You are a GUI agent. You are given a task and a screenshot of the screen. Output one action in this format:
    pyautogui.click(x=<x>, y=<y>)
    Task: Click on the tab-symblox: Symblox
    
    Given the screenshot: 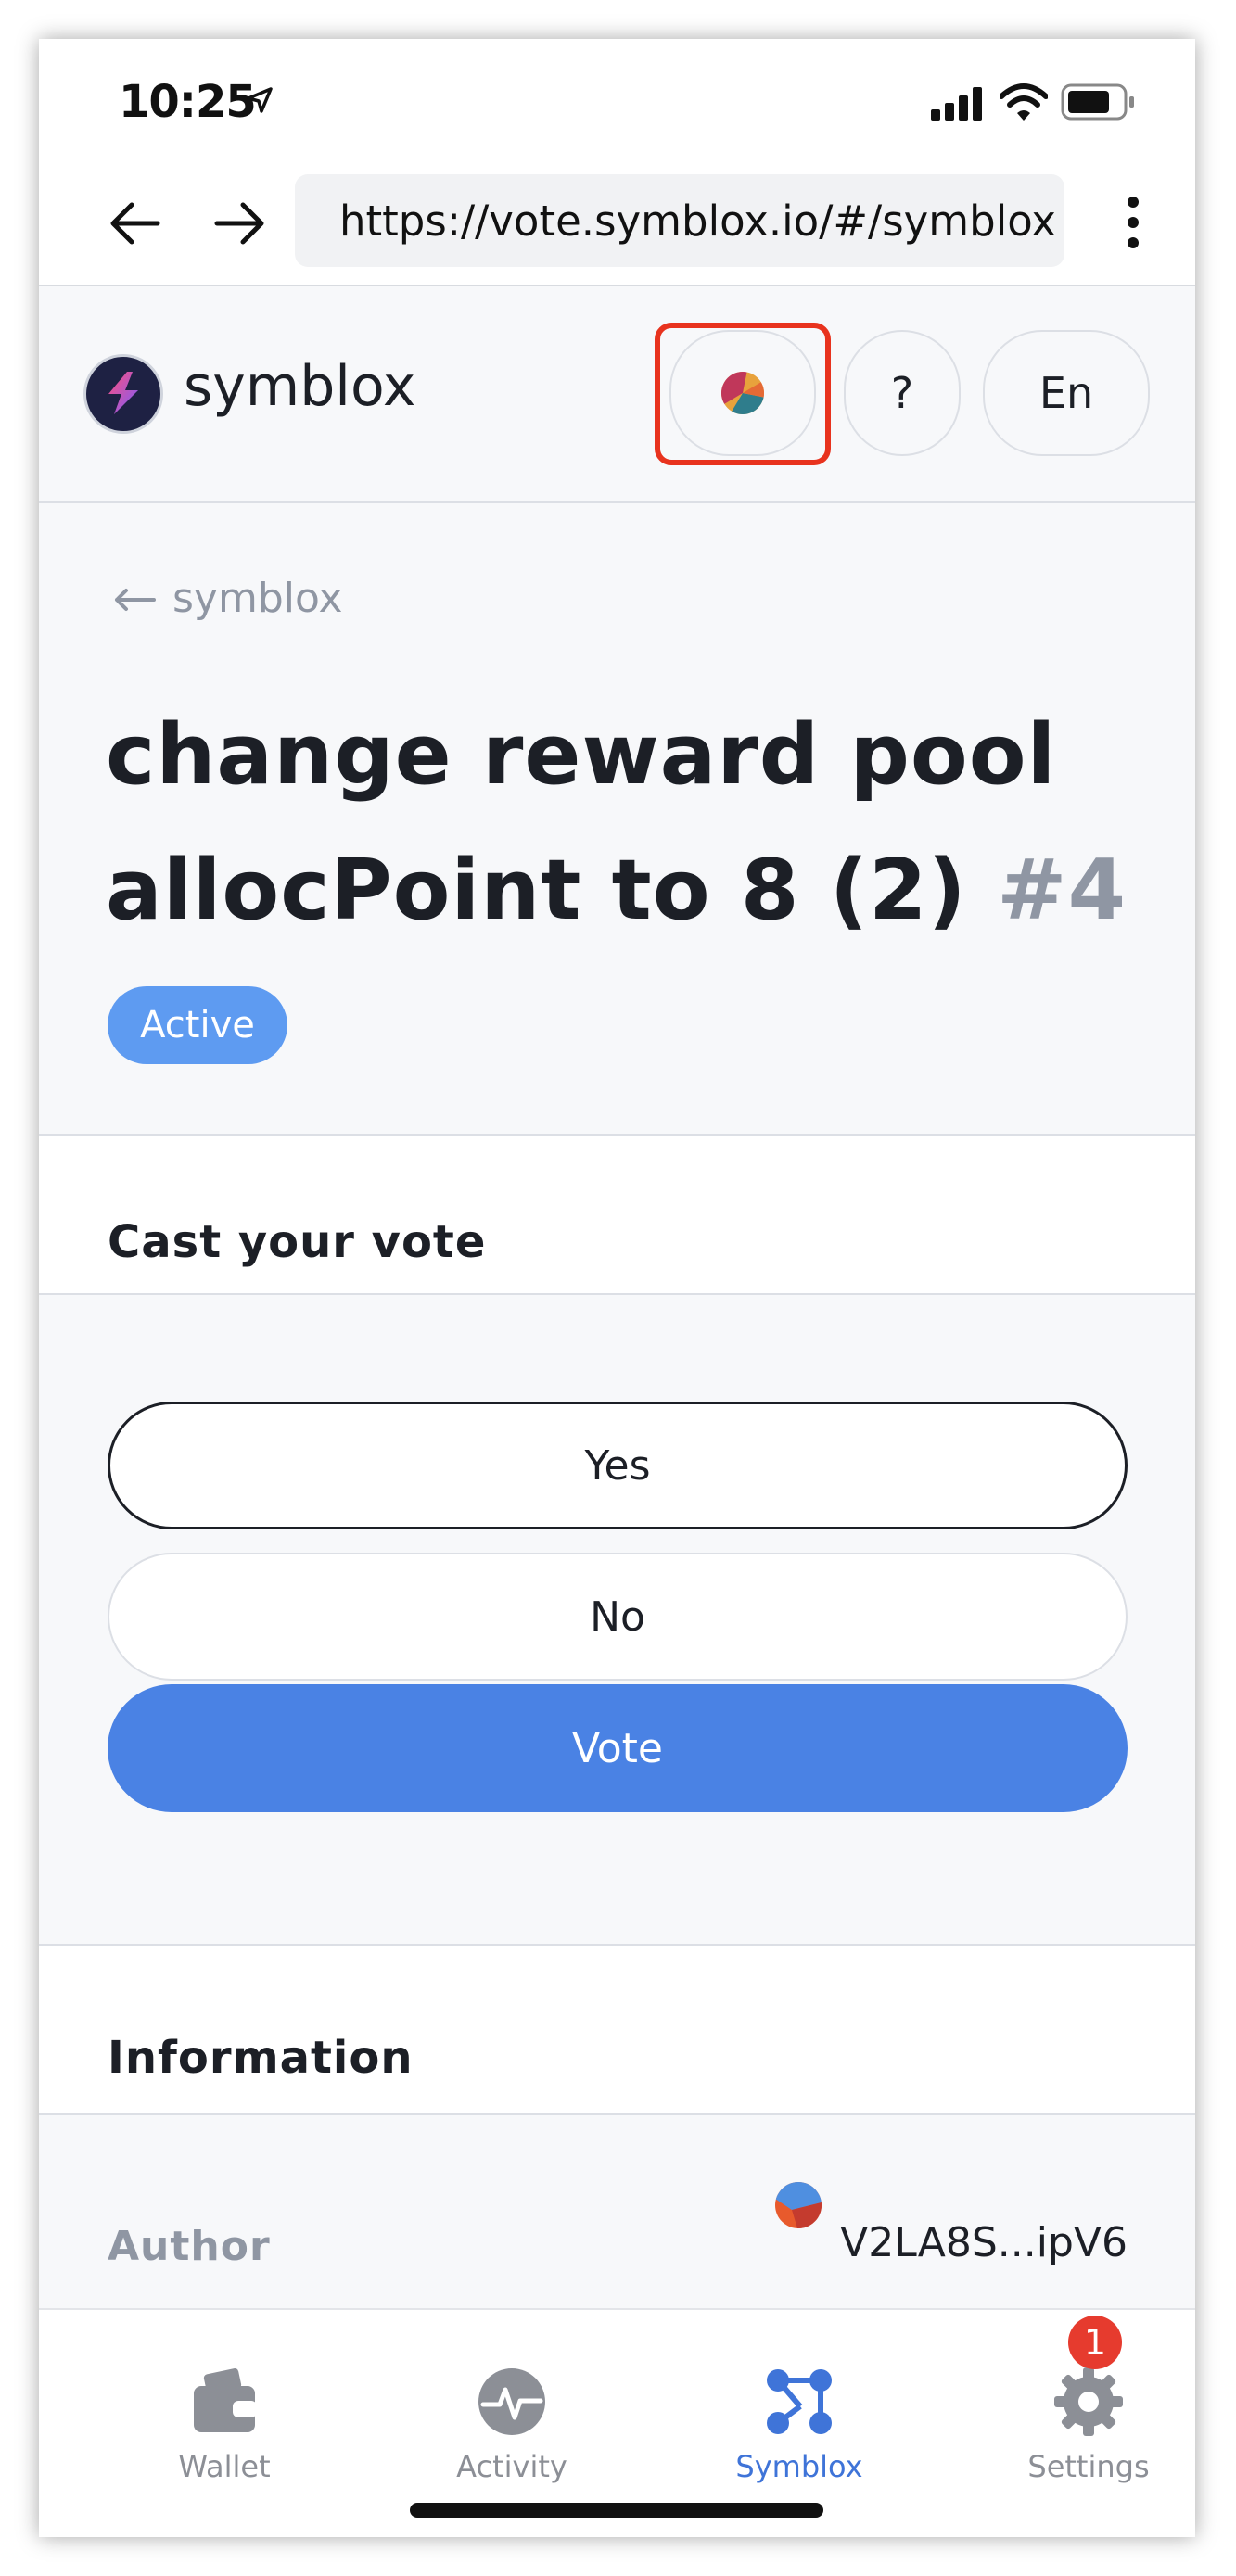 What is the action you would take?
    pyautogui.click(x=799, y=2425)
    